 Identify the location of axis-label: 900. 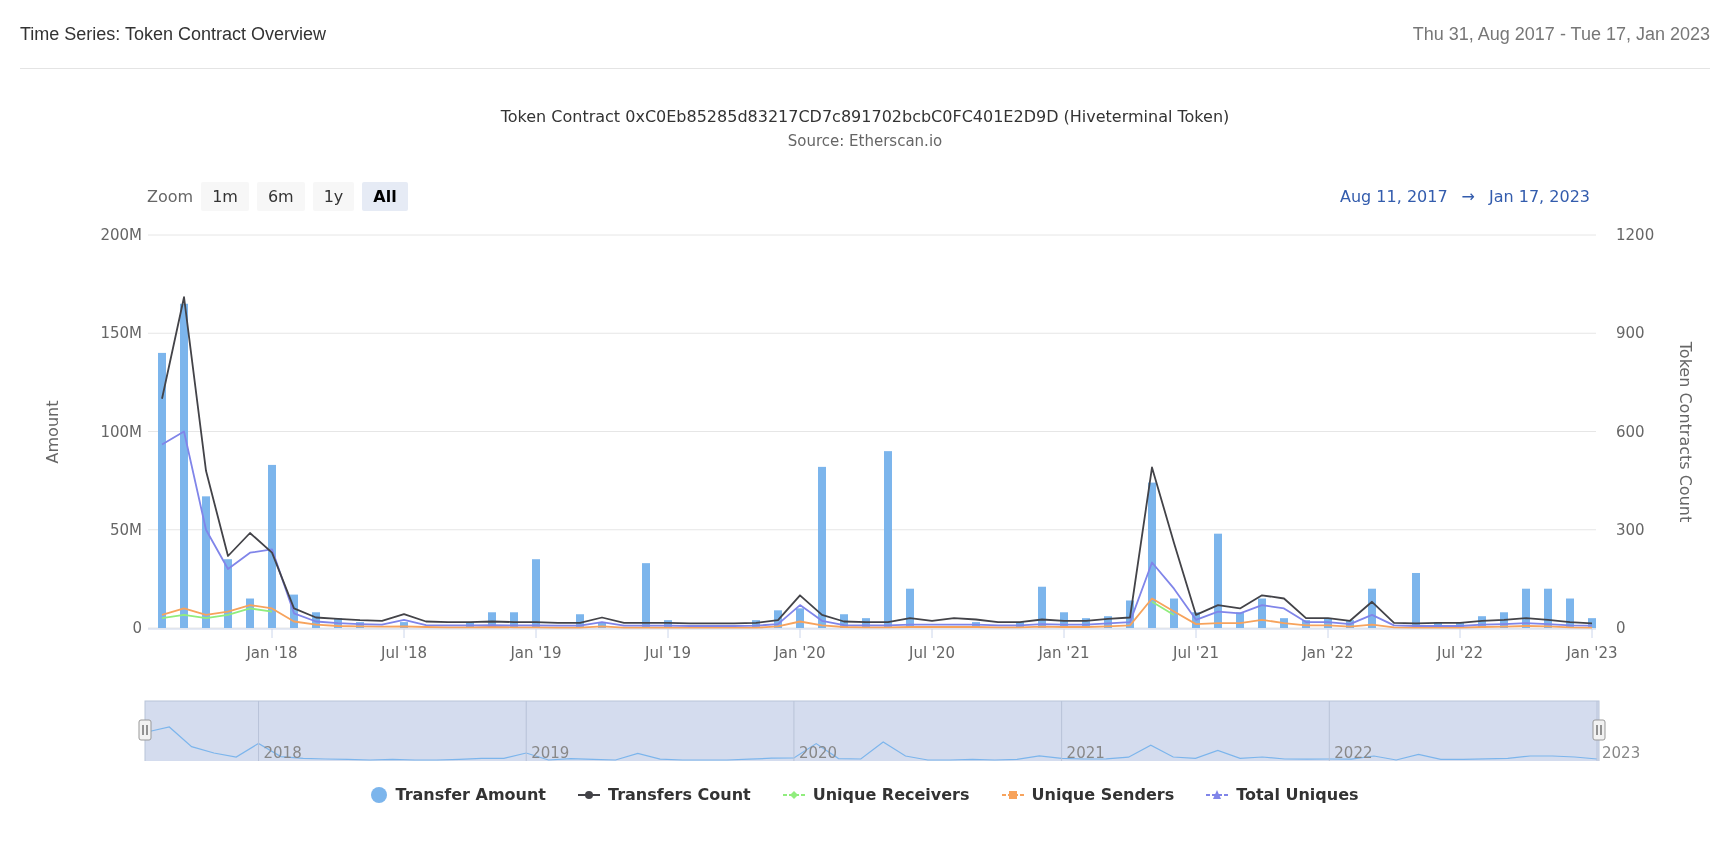
(1630, 333).